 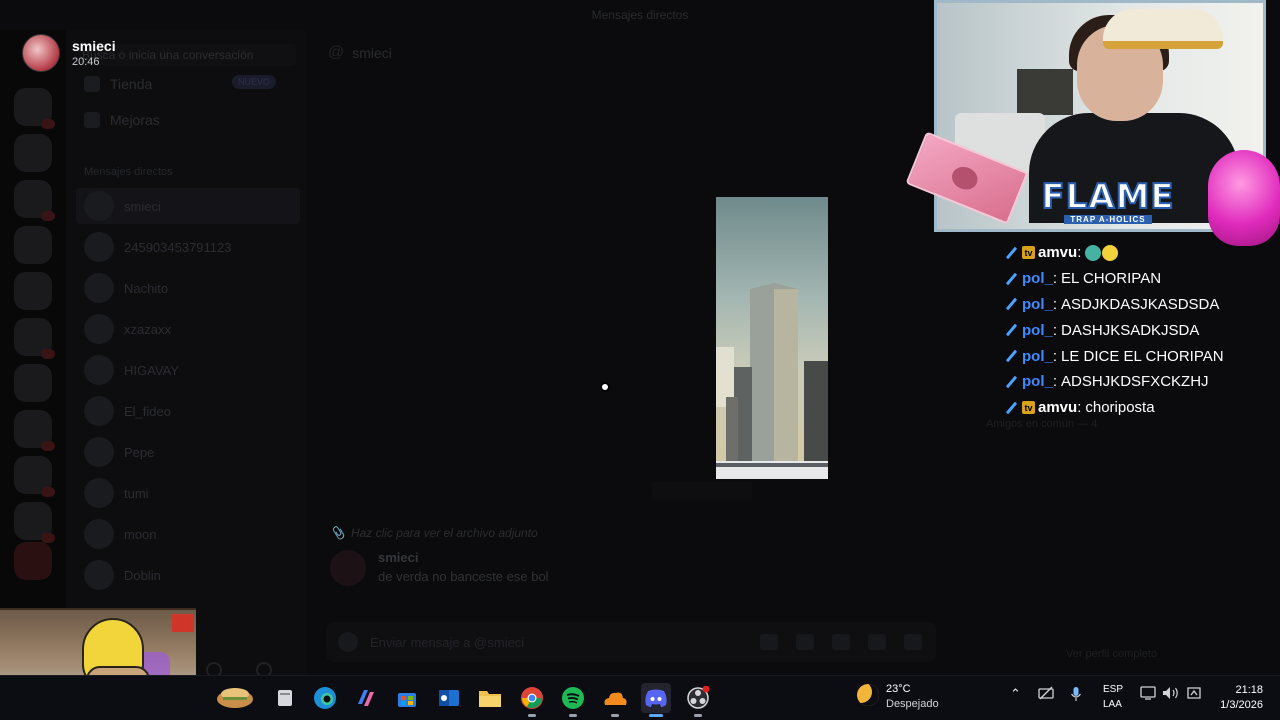 What do you see at coordinates (348, 642) in the screenshot?
I see `add-attachment-icon` at bounding box center [348, 642].